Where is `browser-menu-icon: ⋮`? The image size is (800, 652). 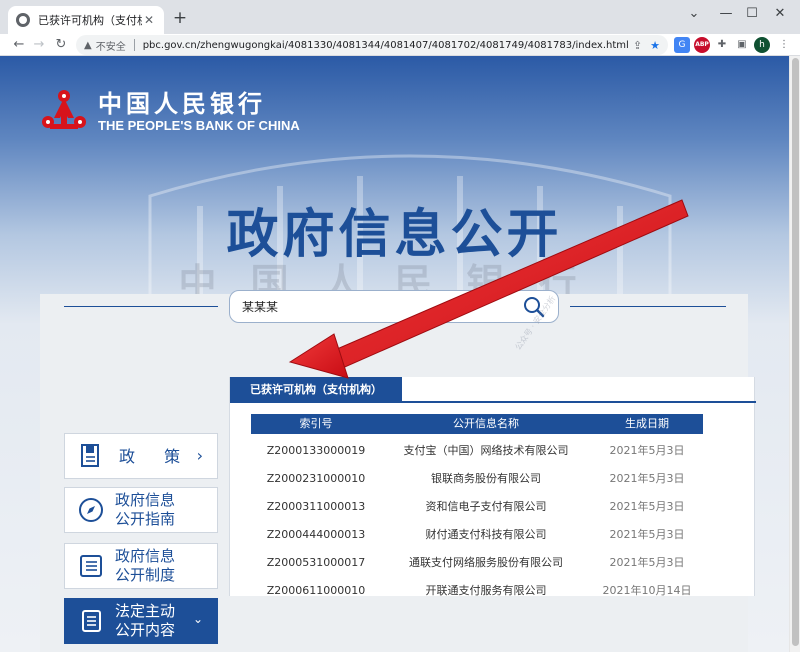 browser-menu-icon: ⋮ is located at coordinates (784, 45).